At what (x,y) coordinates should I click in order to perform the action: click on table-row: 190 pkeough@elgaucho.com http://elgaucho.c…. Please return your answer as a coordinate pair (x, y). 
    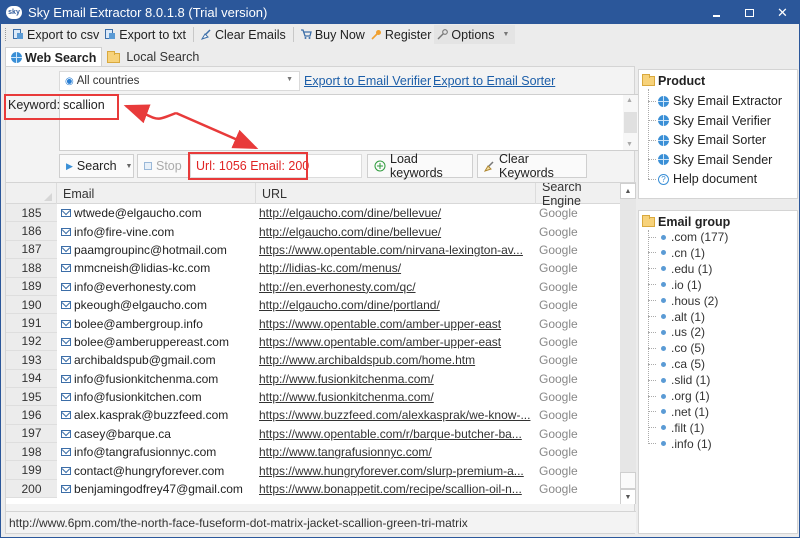
    Looking at the image, I should click on (313, 305).